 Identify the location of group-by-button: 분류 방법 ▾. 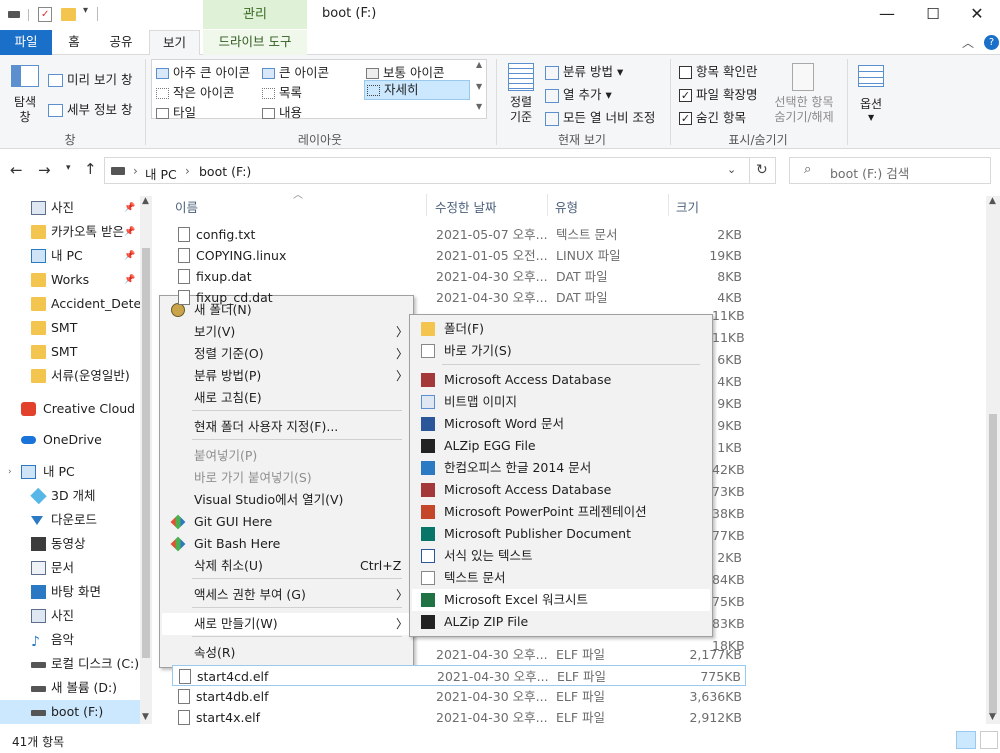
(584, 70).